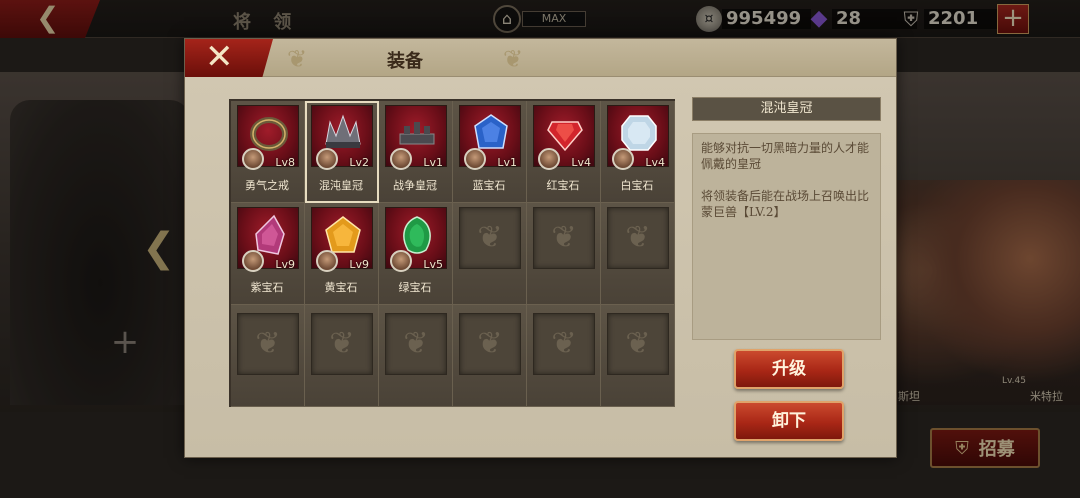 This screenshot has height=498, width=1080. What do you see at coordinates (415, 185) in the screenshot?
I see `item-name: 战争皇冠` at bounding box center [415, 185].